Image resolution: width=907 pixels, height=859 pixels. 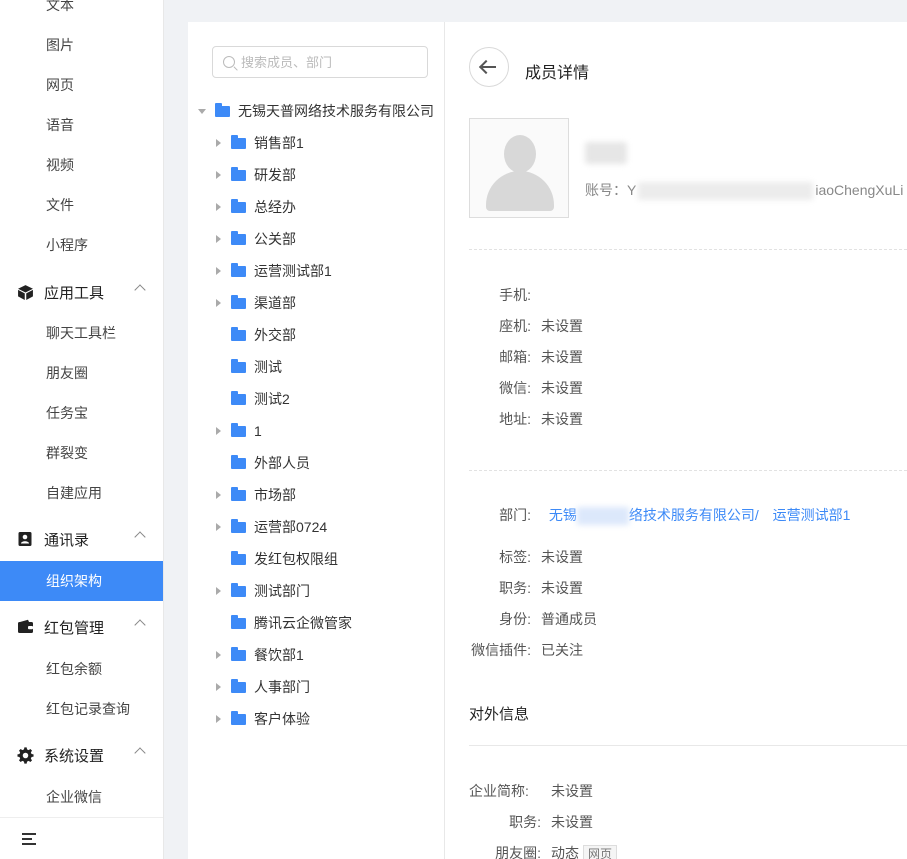 I want to click on sidebar-group-settings: 系统设置, so click(x=81, y=755).